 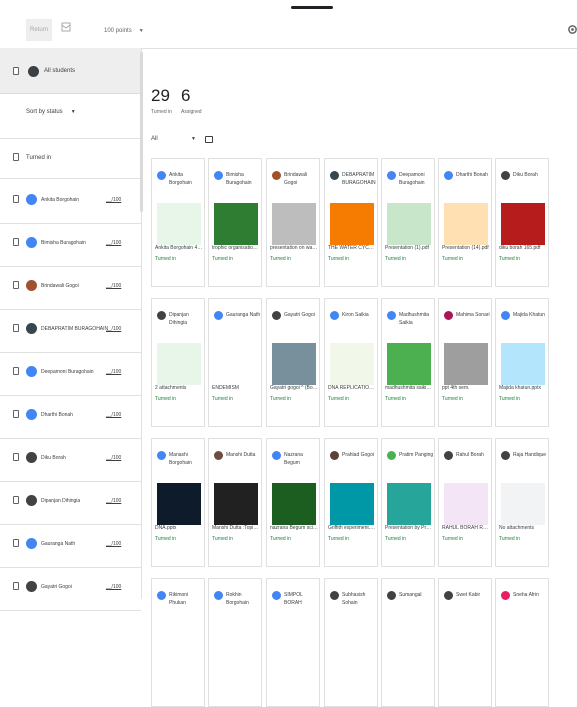 What do you see at coordinates (293, 642) in the screenshot?
I see `submission-card: SIMPOL BORAH` at bounding box center [293, 642].